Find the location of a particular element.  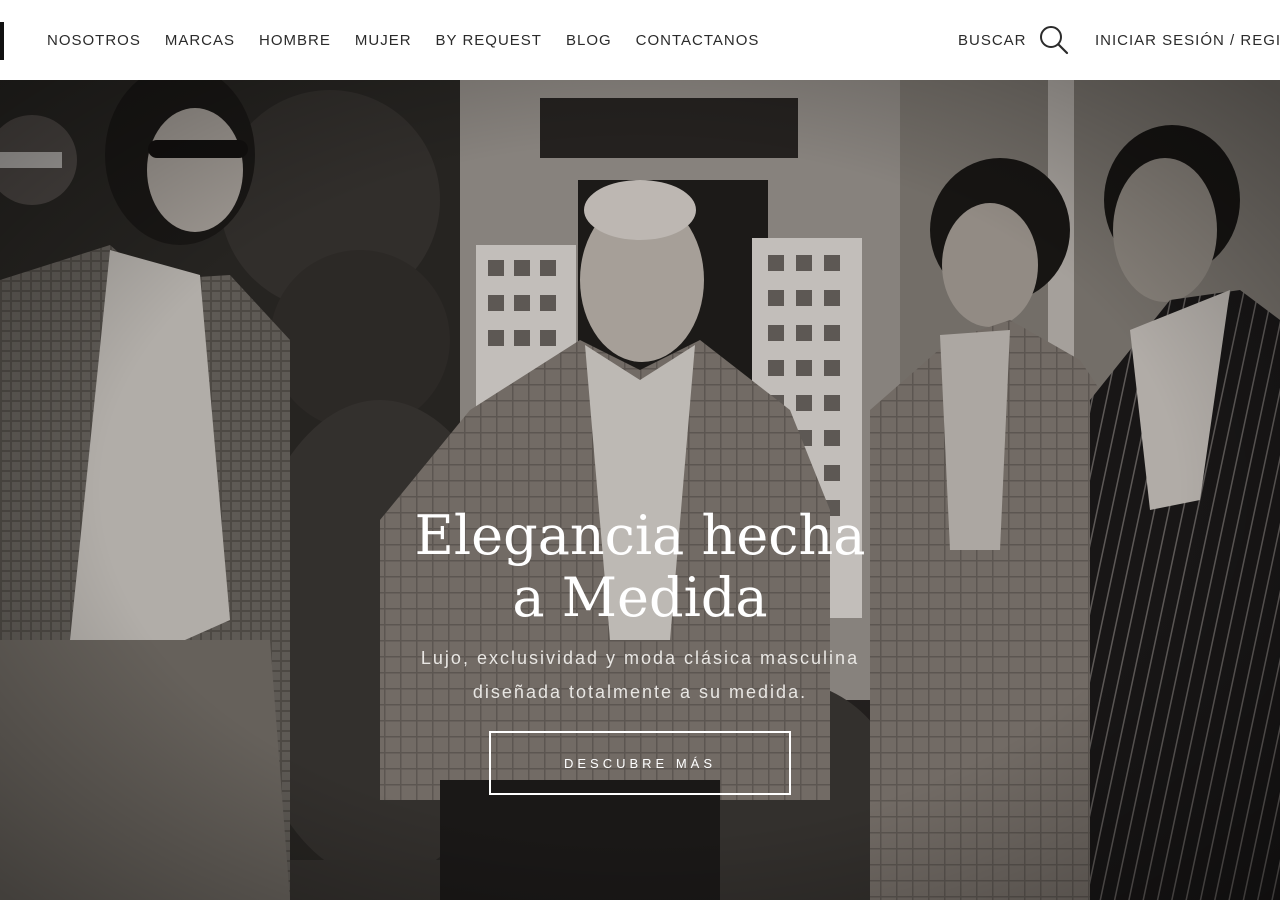

nav-item-mujer: MUJER is located at coordinates (383, 40).